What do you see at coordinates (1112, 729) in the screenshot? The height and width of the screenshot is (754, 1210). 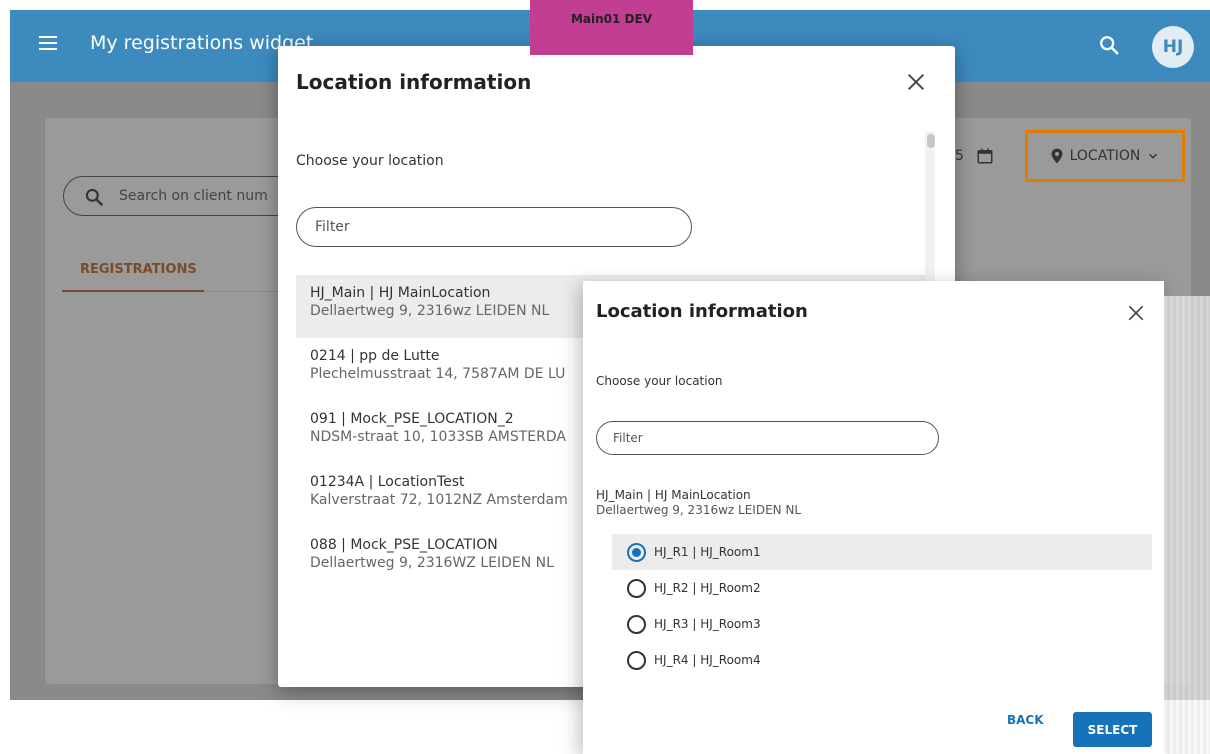 I see `select-button: SELECT` at bounding box center [1112, 729].